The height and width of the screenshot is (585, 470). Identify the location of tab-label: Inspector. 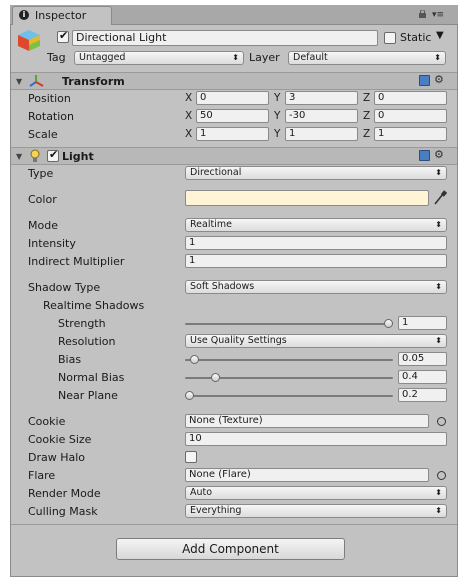
(61, 15).